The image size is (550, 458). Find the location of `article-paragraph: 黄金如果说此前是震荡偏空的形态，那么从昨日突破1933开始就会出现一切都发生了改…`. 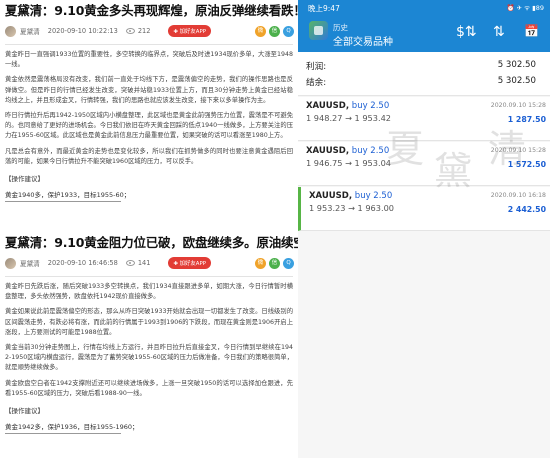

article-paragraph: 黄金如果说此前是震荡偏空的形态，那么从昨日突破1933开始就会出现一切都发生了改… is located at coordinates (149, 322).